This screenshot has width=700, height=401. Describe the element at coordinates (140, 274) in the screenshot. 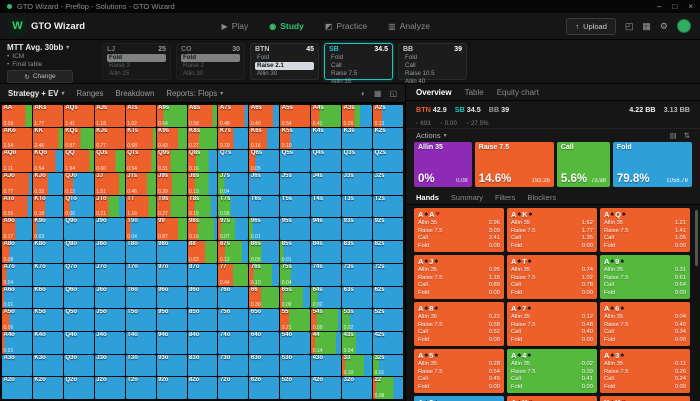

I see `hand-cell-T7o: T7o` at that location.